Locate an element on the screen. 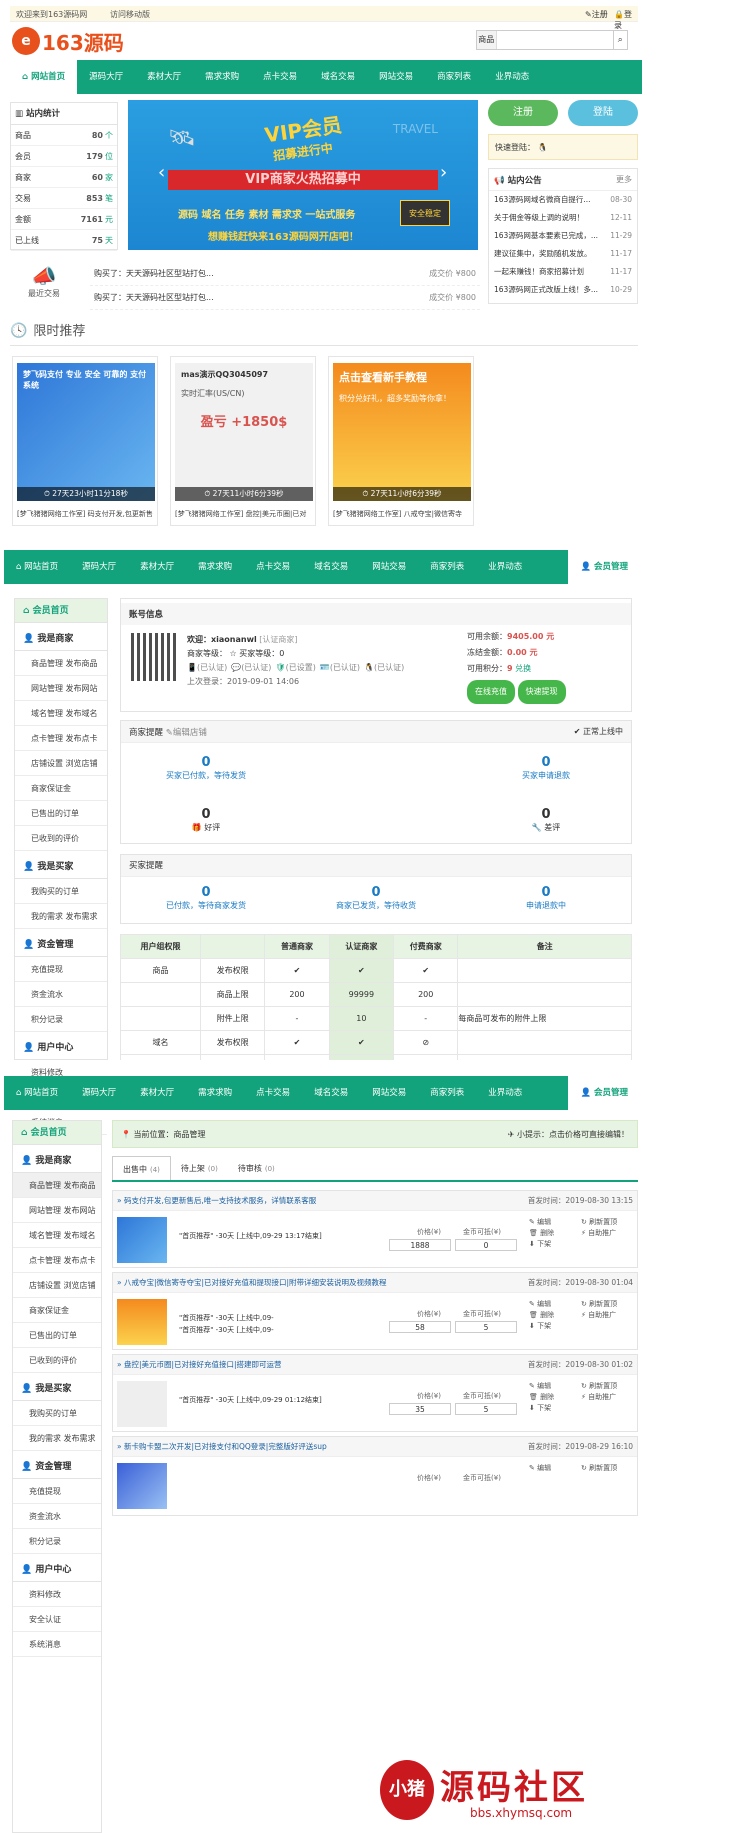 The width and height of the screenshot is (755, 1833). qq-icon: 🐧 is located at coordinates (543, 147).